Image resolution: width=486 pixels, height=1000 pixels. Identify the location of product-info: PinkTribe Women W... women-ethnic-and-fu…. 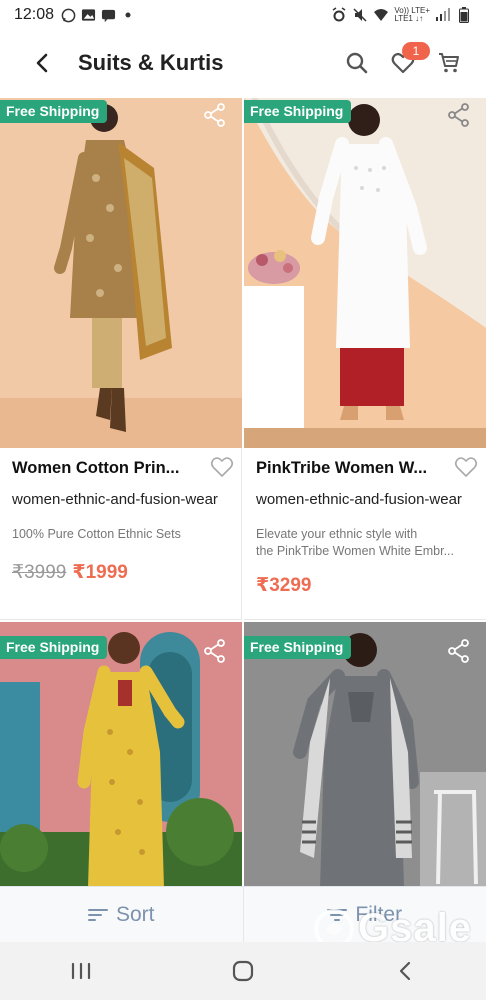
(367, 526).